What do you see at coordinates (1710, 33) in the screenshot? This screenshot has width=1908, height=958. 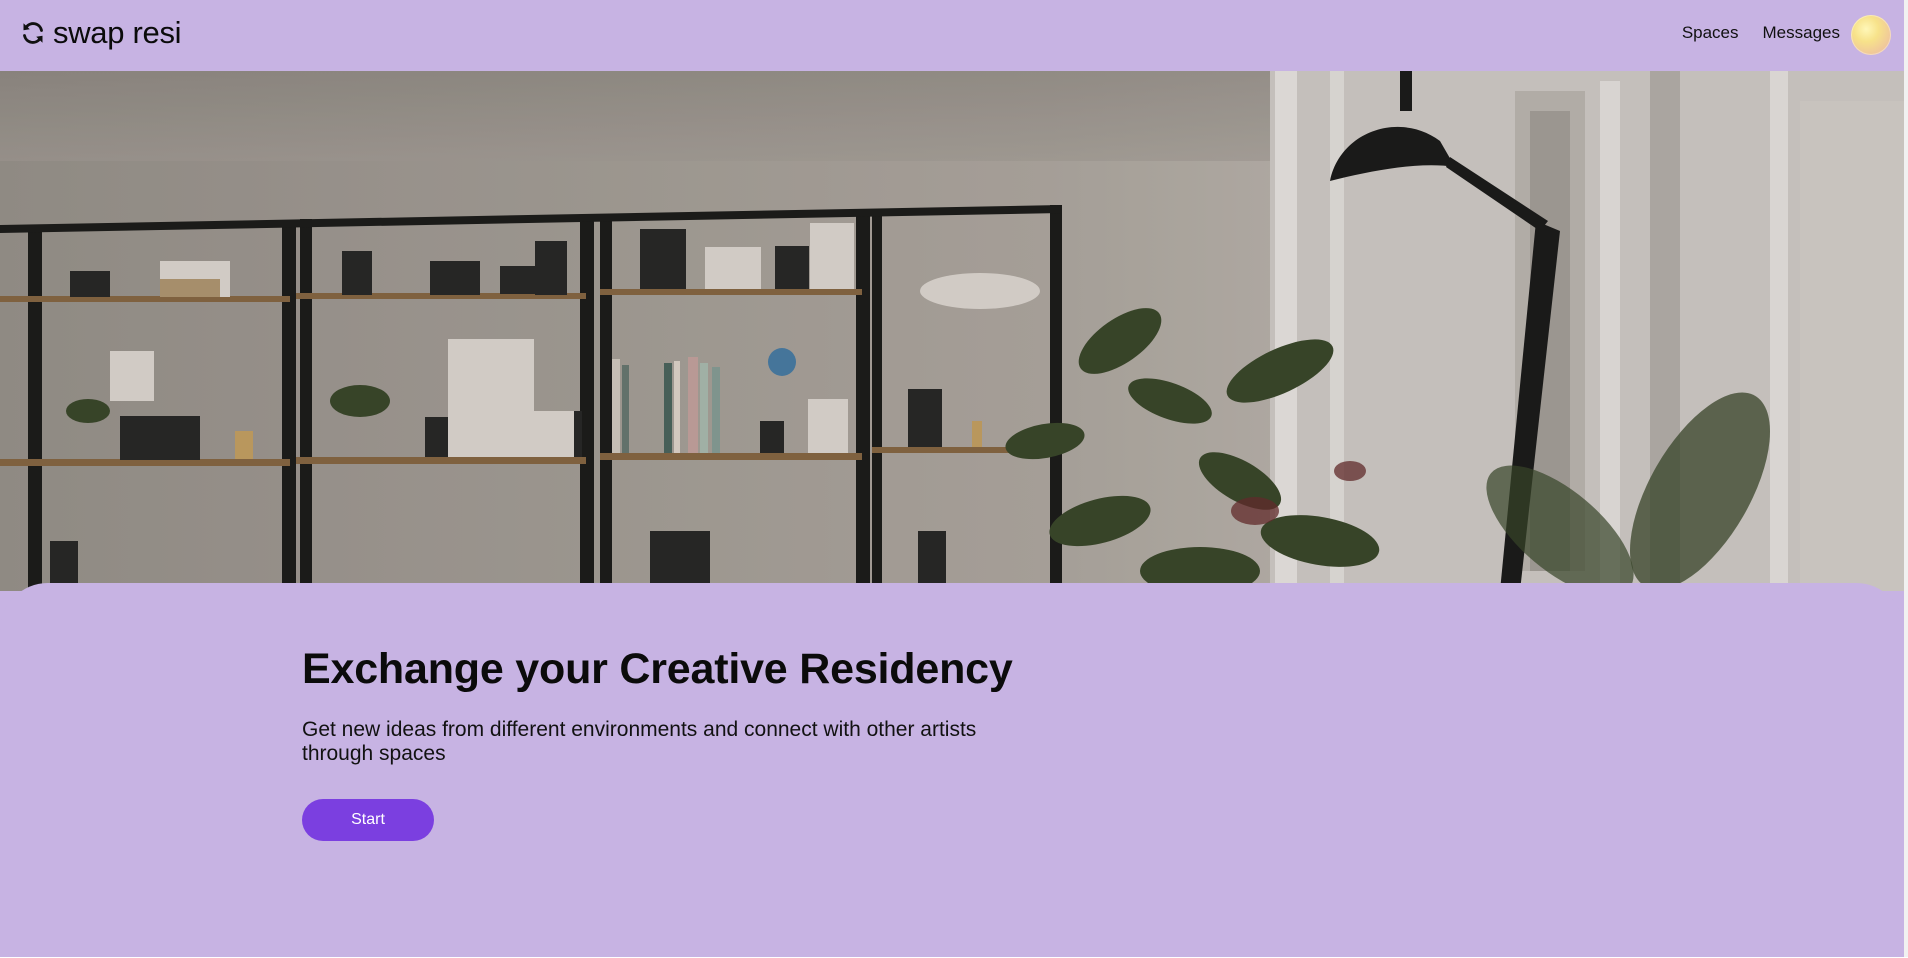 I see `nav-link-spaces: Spaces` at bounding box center [1710, 33].